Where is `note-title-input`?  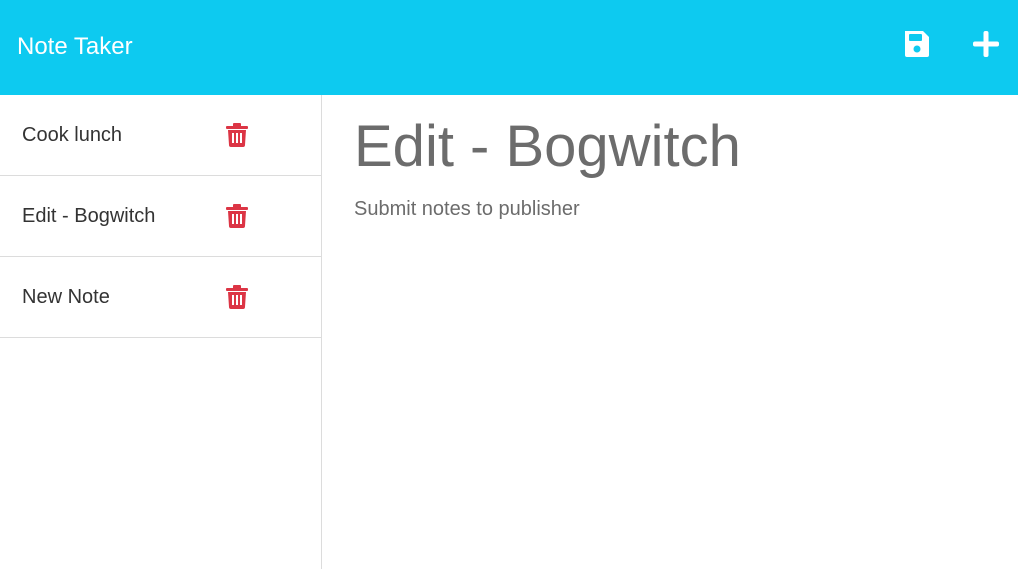
note-title-input is located at coordinates (674, 147).